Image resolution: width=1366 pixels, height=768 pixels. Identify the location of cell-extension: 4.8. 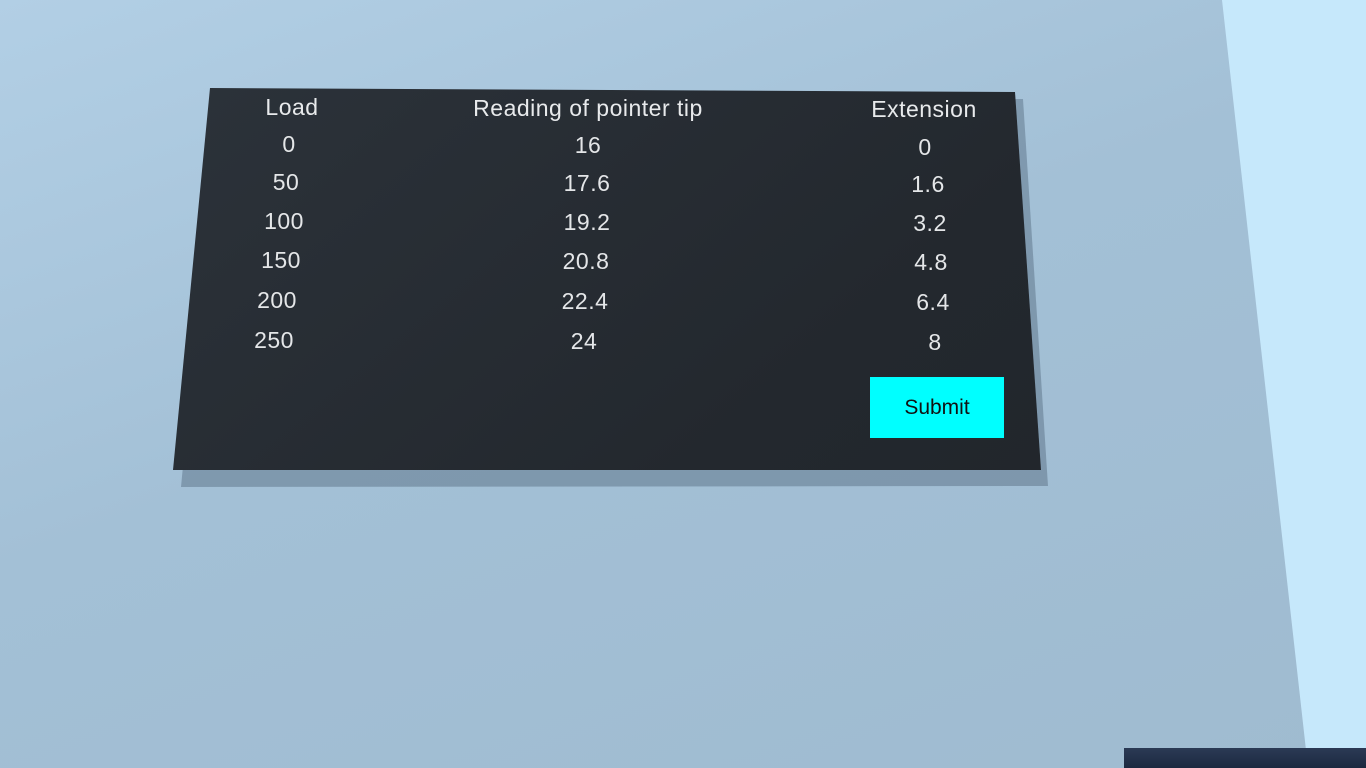
(931, 262).